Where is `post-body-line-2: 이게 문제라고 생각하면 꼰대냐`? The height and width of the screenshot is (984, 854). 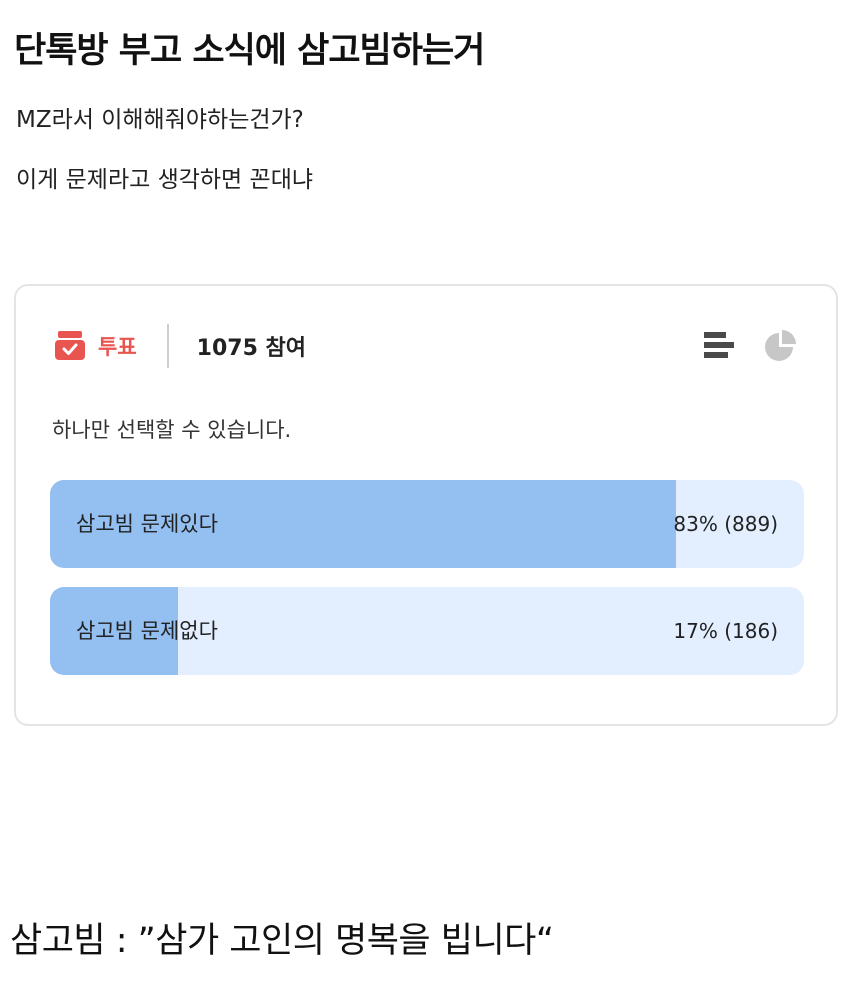
post-body-line-2: 이게 문제라고 생각하면 꼰대냐 is located at coordinates (165, 180).